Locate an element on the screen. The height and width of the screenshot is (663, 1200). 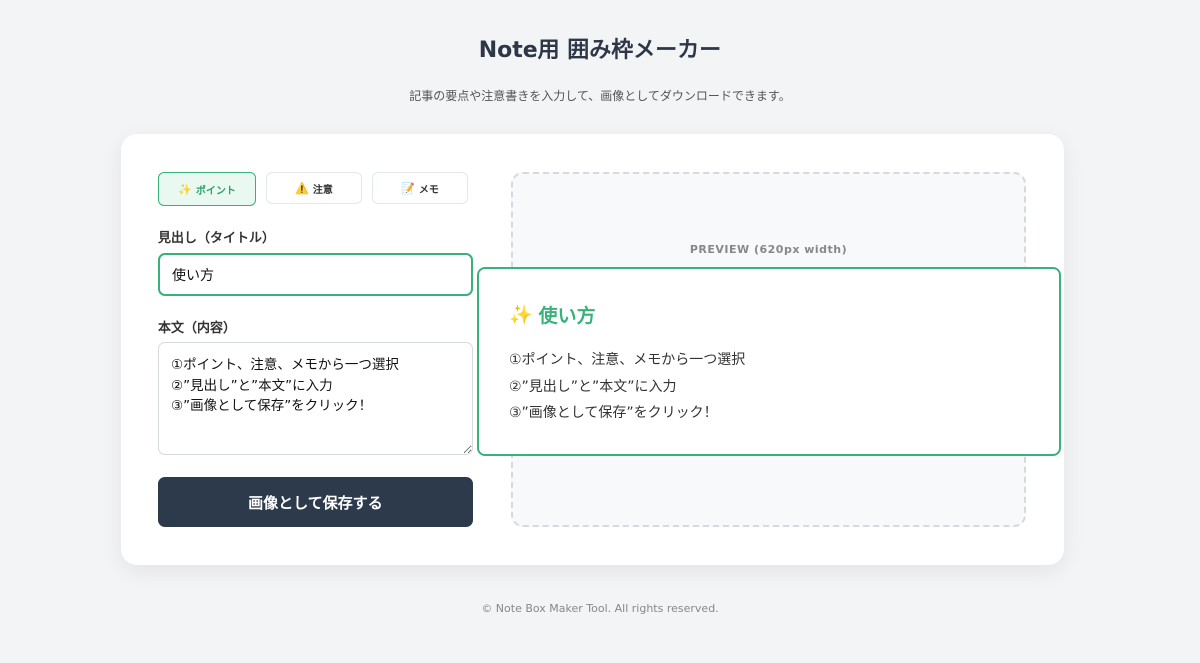
memo-icon: 📝 is located at coordinates (408, 188).